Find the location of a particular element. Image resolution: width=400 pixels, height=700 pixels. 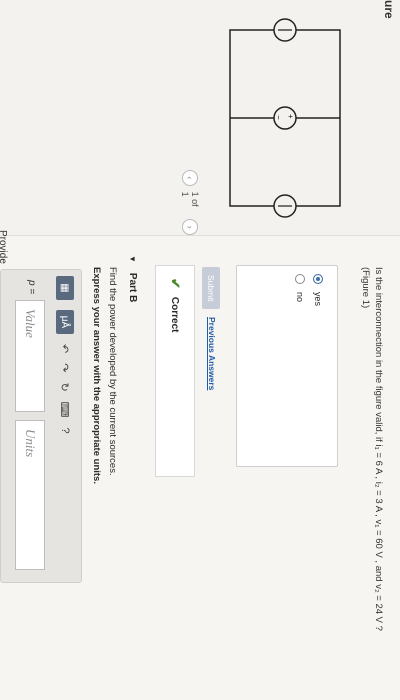

pager-label: 1 of 1 is located at coordinates (190, 199).